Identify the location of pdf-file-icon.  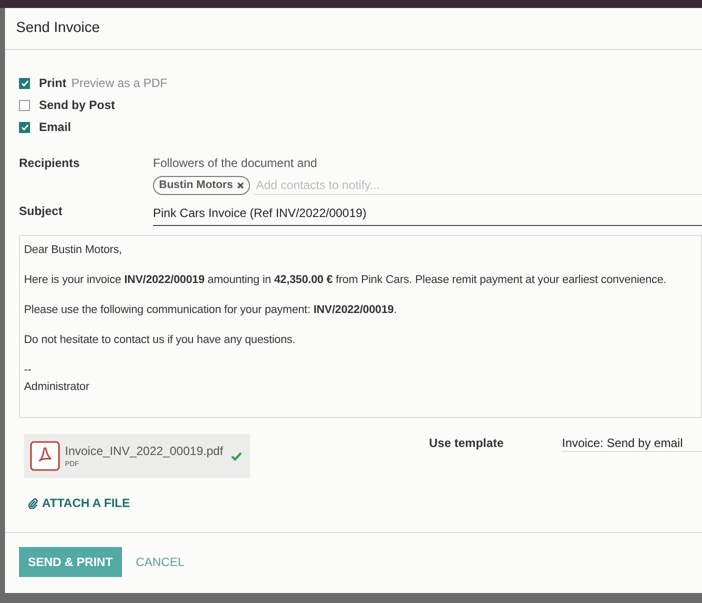
(45, 456).